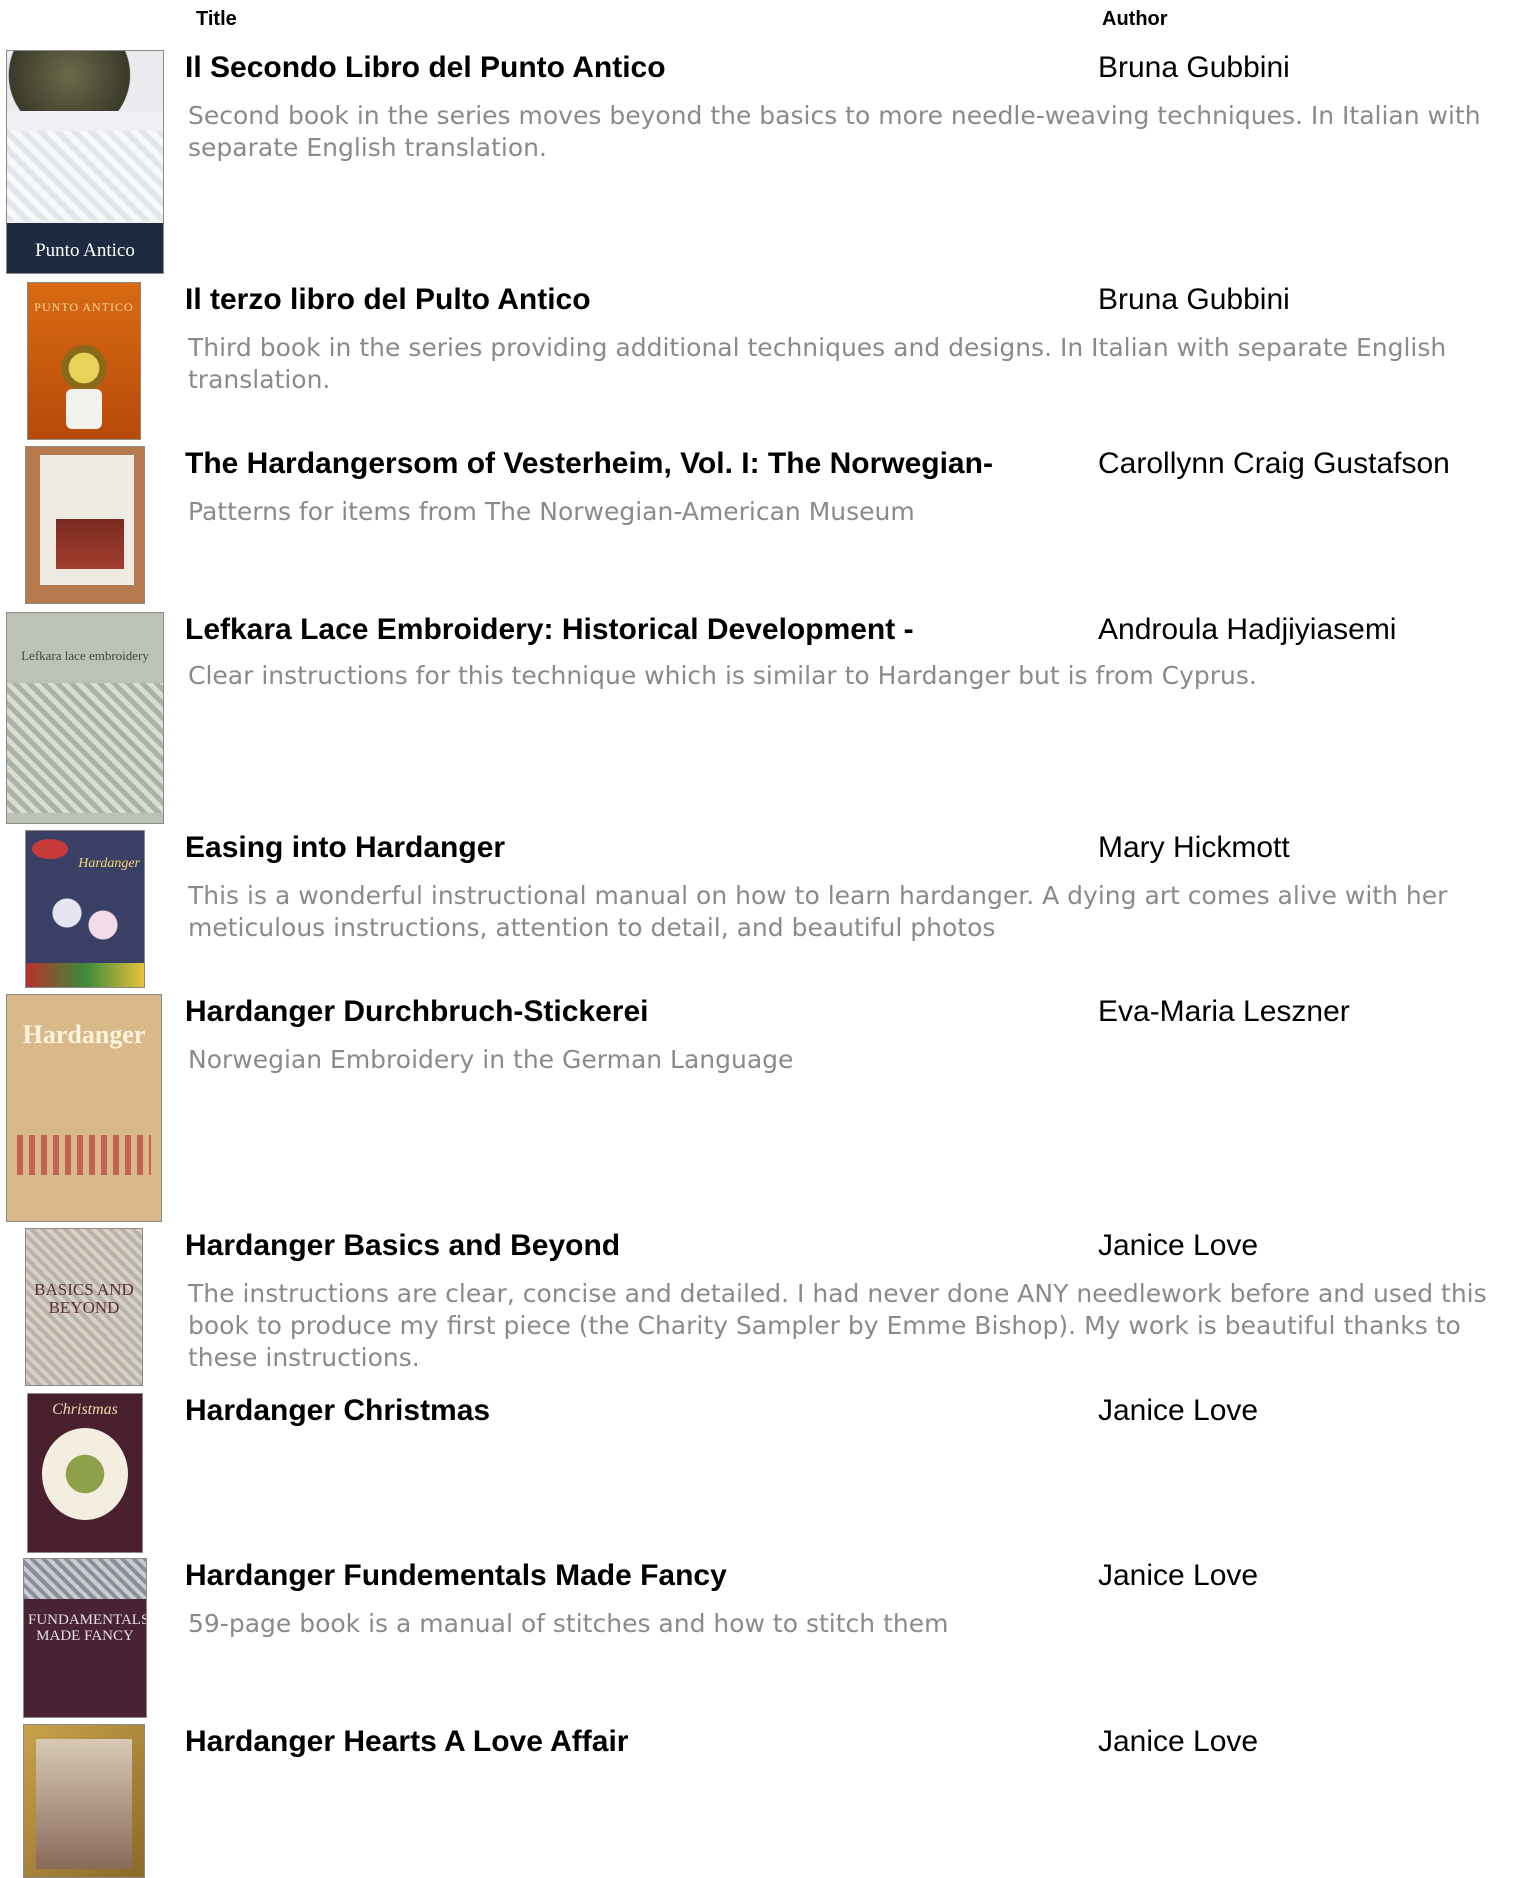 This screenshot has height=1878, width=1538. Describe the element at coordinates (1194, 847) in the screenshot. I see `book-author: Mary Hickmott` at that location.